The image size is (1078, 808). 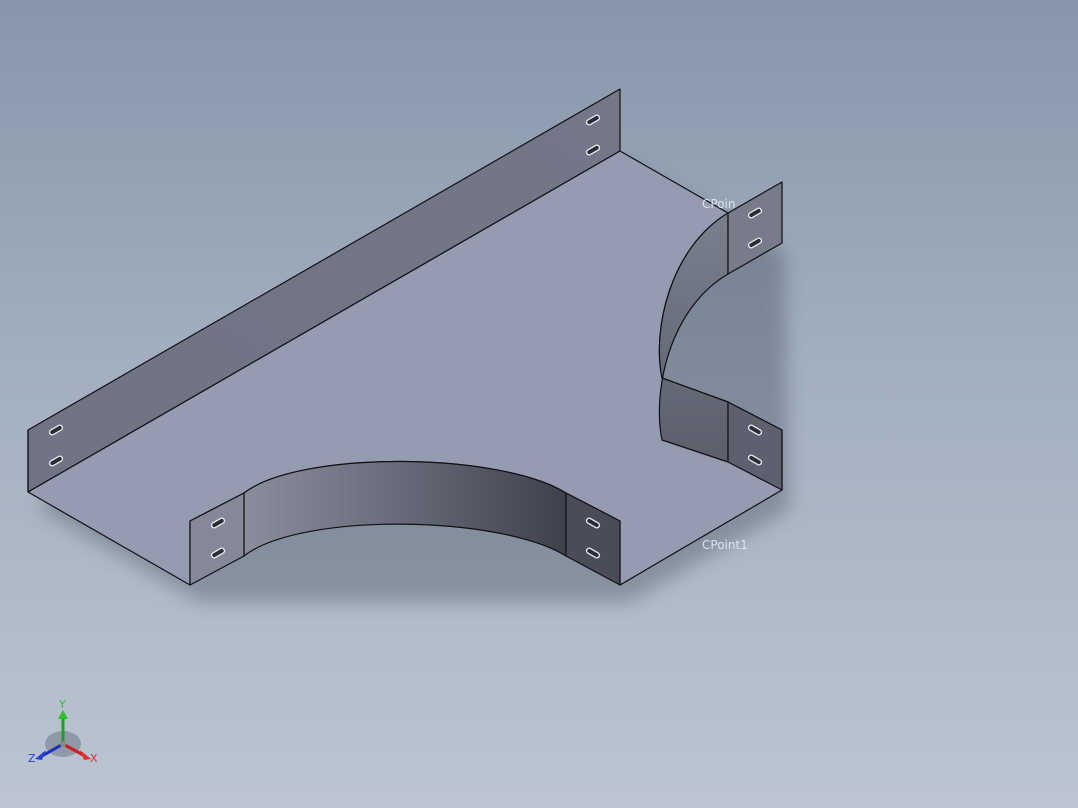 I want to click on reference-triad: Y X Z, so click(x=63, y=731).